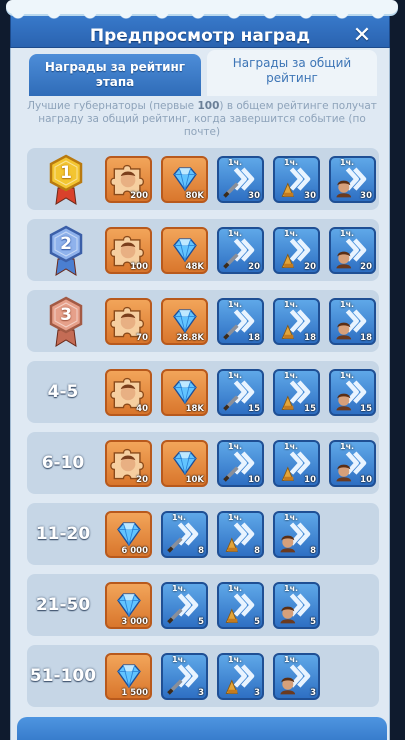 This screenshot has width=405, height=740. What do you see at coordinates (190, 338) in the screenshot?
I see `item-quantity: 28.8K` at bounding box center [190, 338].